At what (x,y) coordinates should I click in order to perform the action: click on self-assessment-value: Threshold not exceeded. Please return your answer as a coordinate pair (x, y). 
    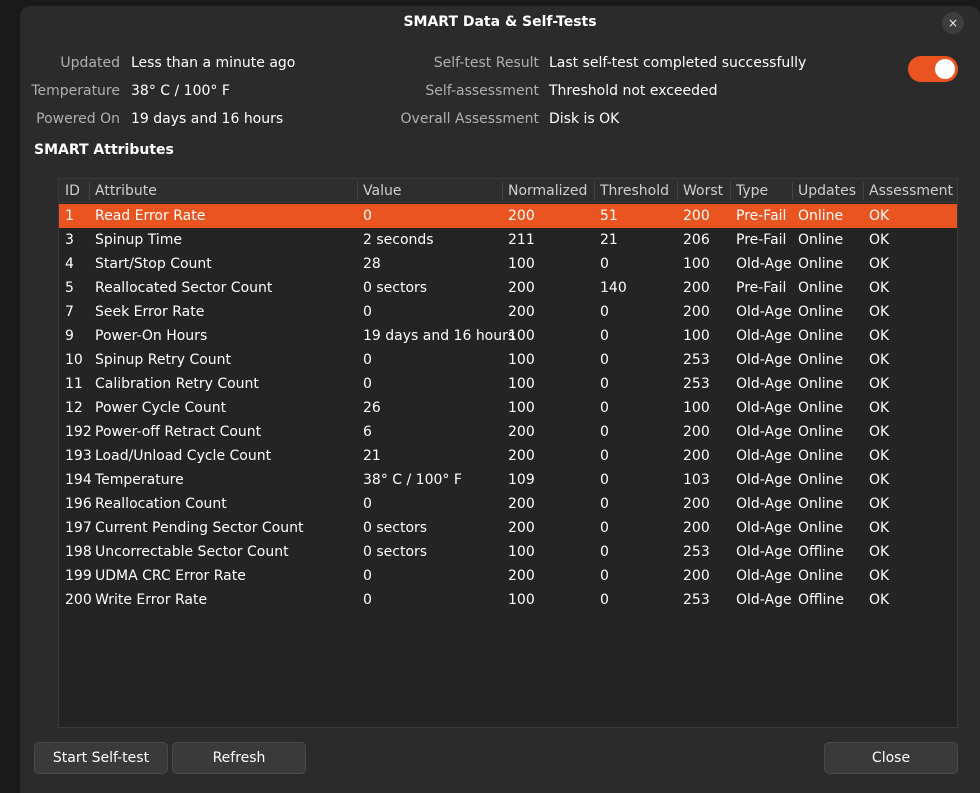
    Looking at the image, I should click on (633, 91).